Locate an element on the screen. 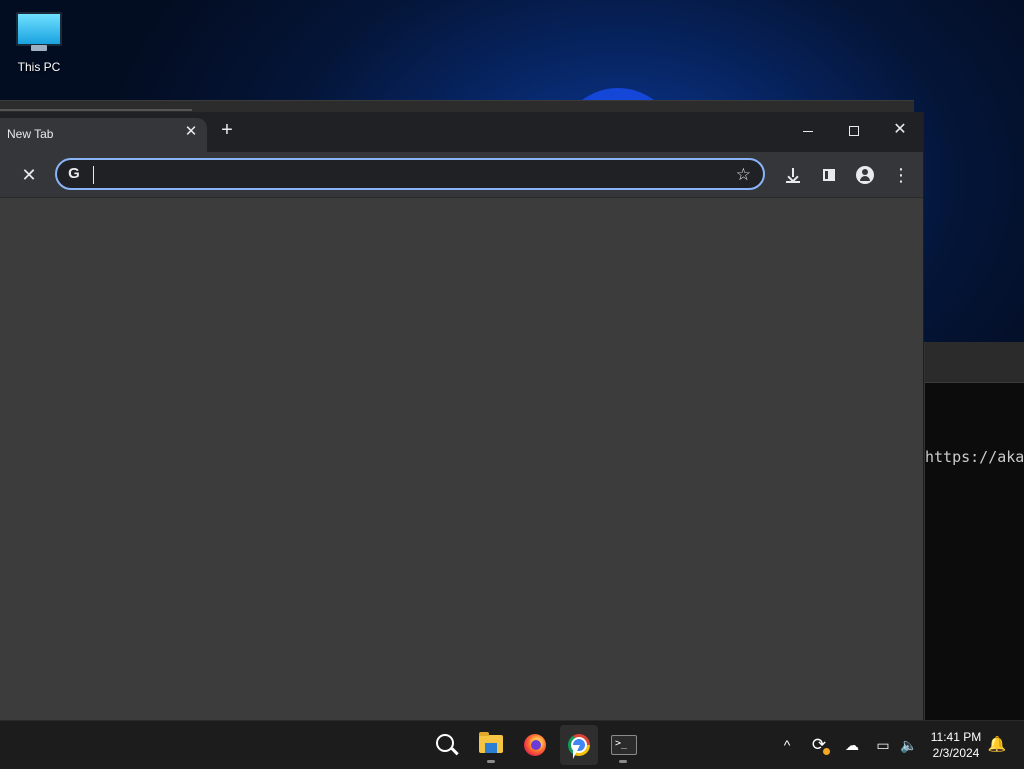 The height and width of the screenshot is (769, 1024). bookmark-star-icon: ☆ is located at coordinates (743, 175).